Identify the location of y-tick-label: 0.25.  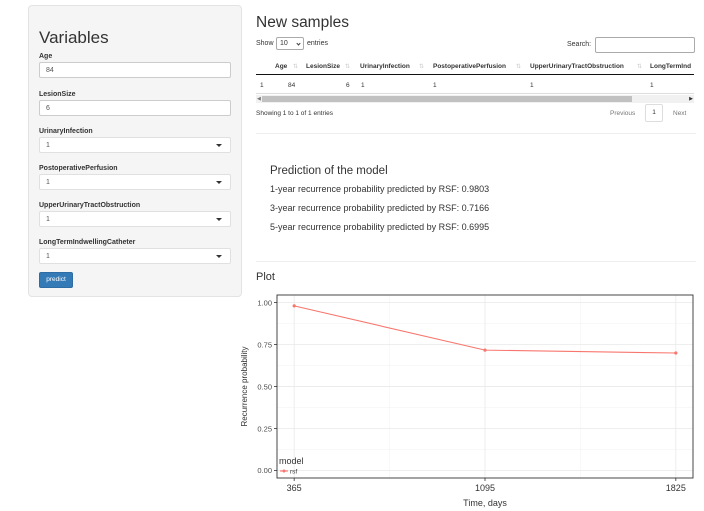
(264, 428).